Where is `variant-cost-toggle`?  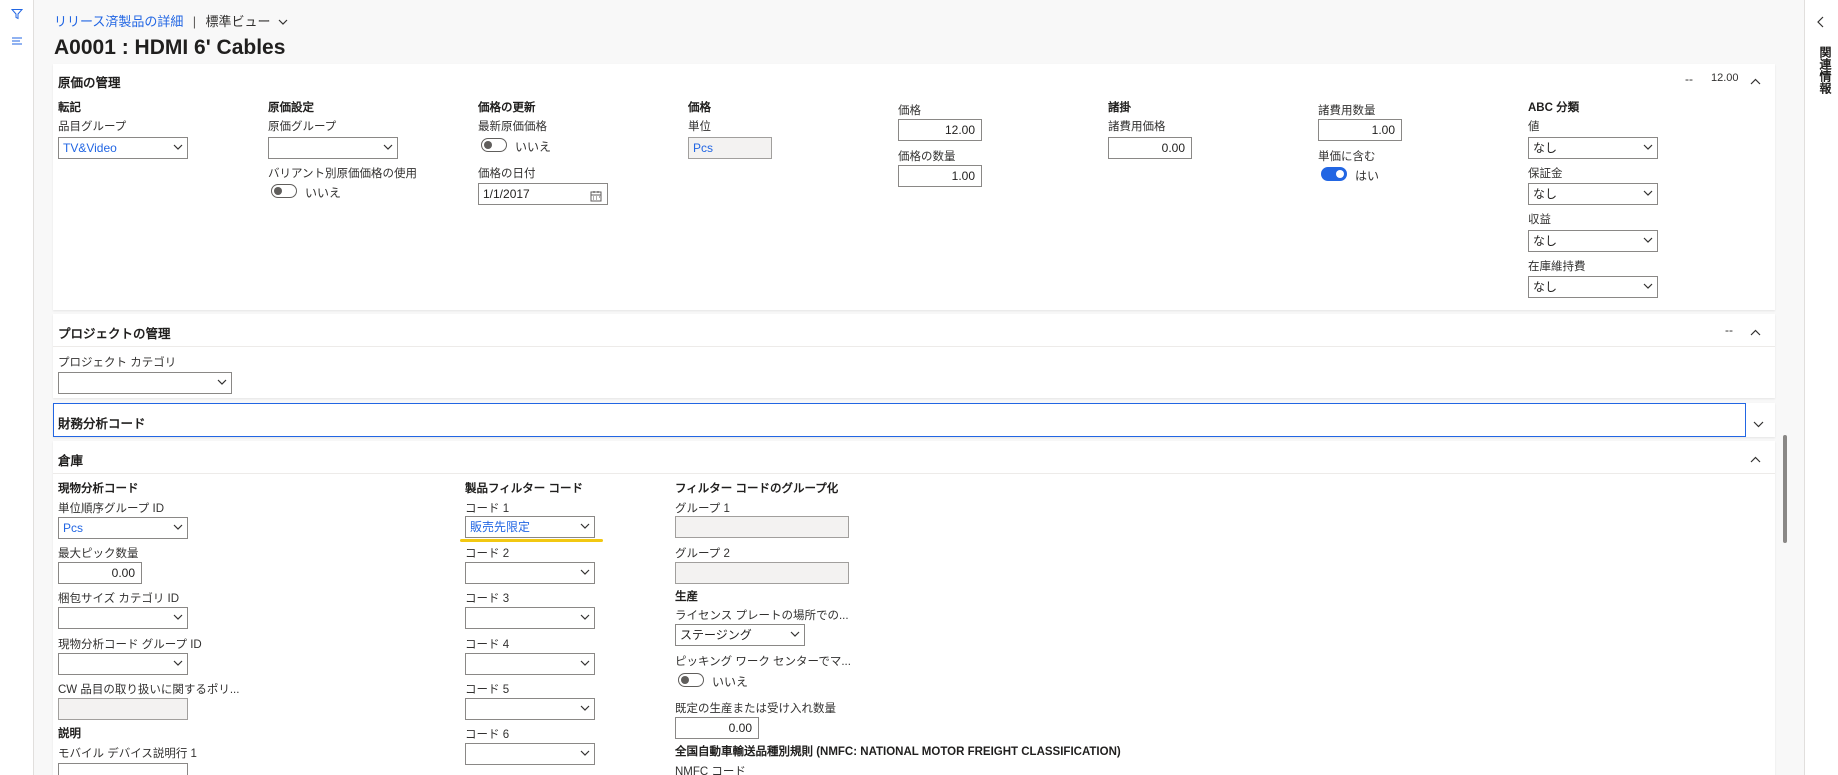
variant-cost-toggle is located at coordinates (284, 191).